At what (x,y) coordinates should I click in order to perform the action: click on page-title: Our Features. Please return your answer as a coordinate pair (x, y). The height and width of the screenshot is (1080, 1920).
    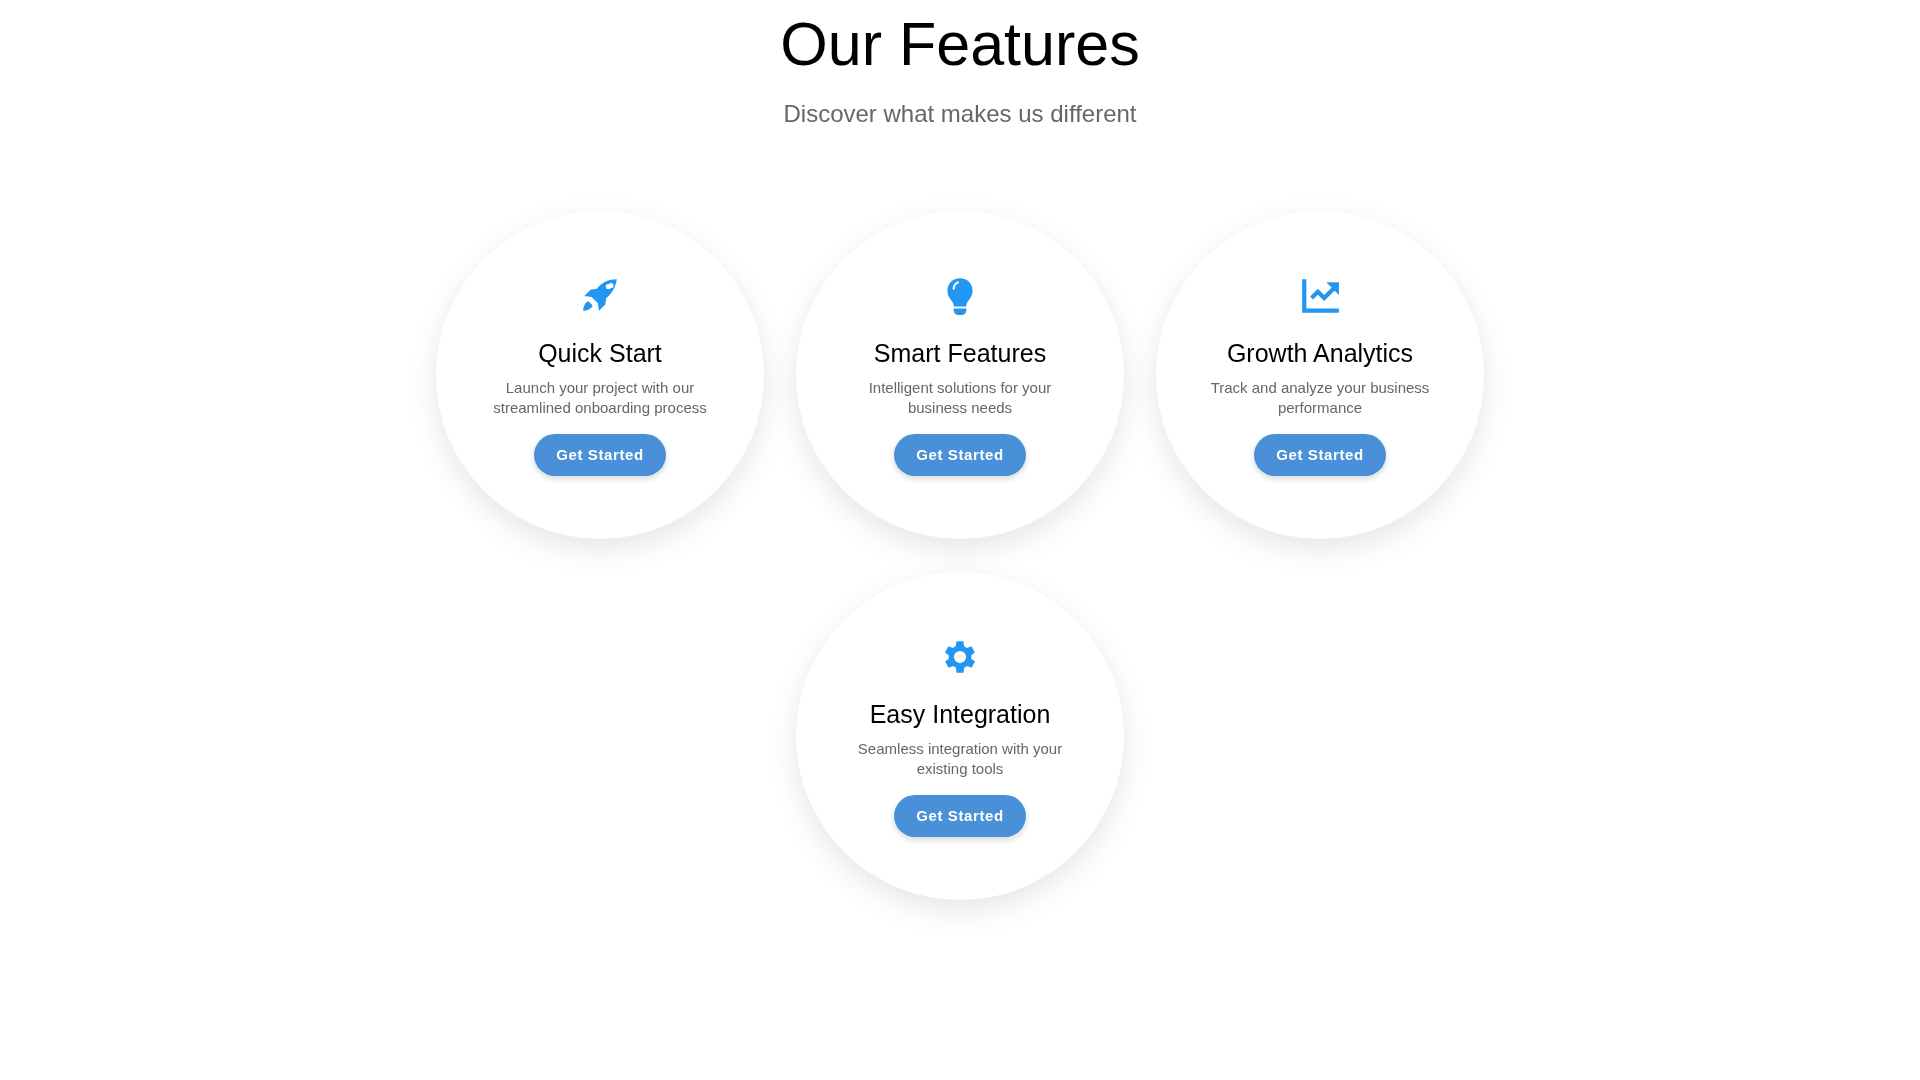
    Looking at the image, I should click on (960, 44).